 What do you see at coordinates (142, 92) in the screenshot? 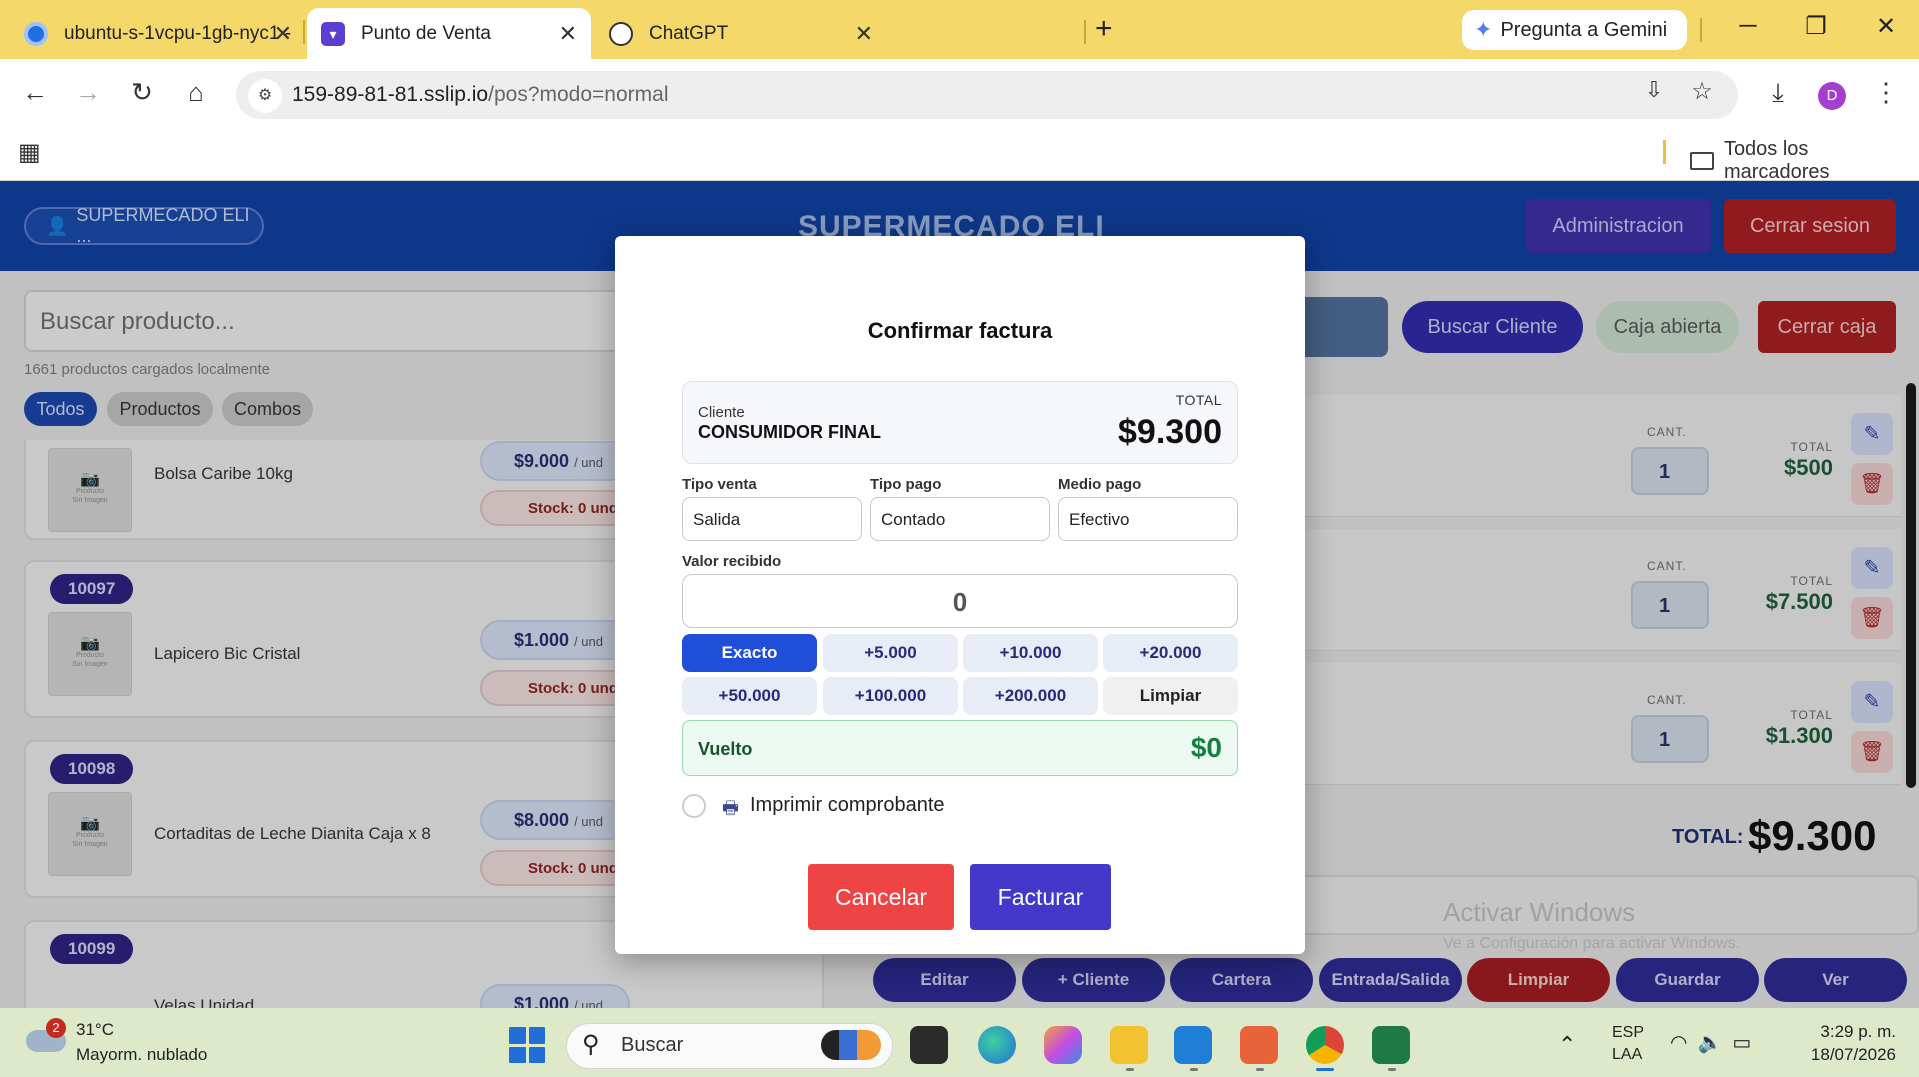
I see `reload-icon: ↻` at bounding box center [142, 92].